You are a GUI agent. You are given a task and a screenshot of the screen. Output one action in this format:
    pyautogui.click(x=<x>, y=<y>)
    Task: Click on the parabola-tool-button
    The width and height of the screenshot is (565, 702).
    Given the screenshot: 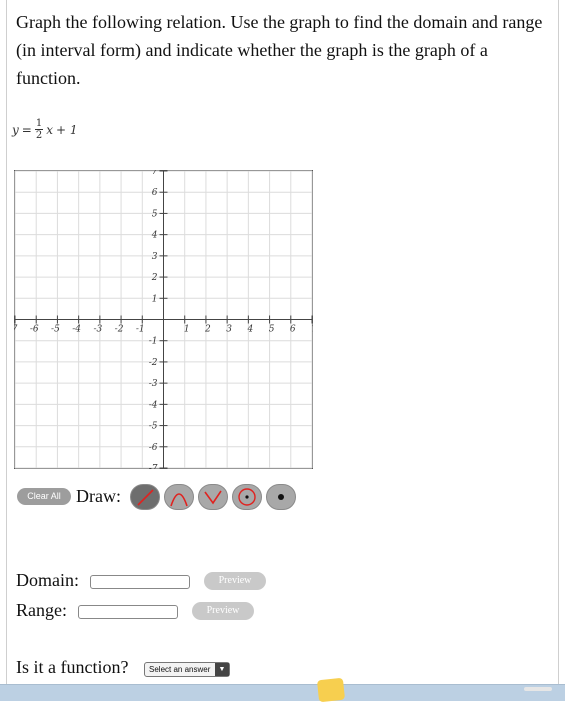 What is the action you would take?
    pyautogui.click(x=179, y=497)
    